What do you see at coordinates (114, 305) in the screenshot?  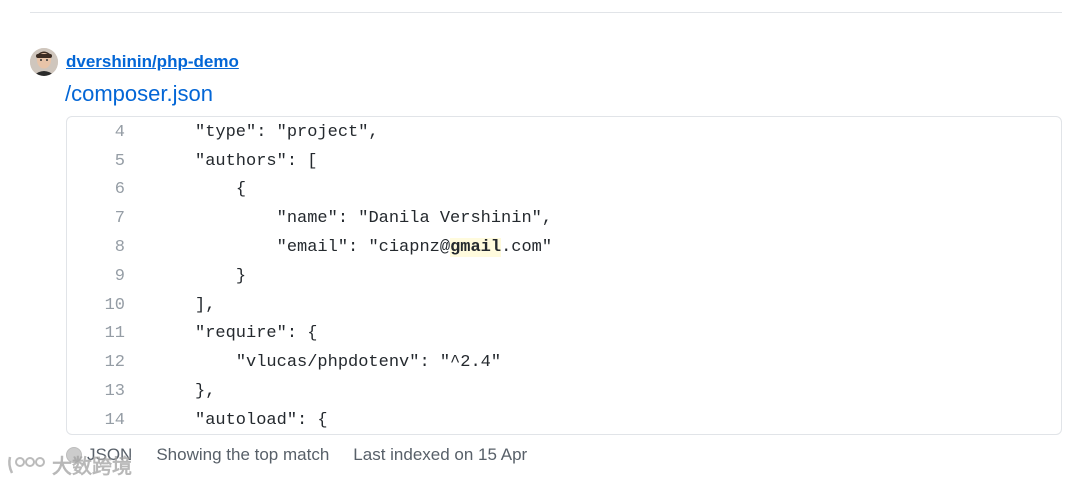 I see `line-number: 10` at bounding box center [114, 305].